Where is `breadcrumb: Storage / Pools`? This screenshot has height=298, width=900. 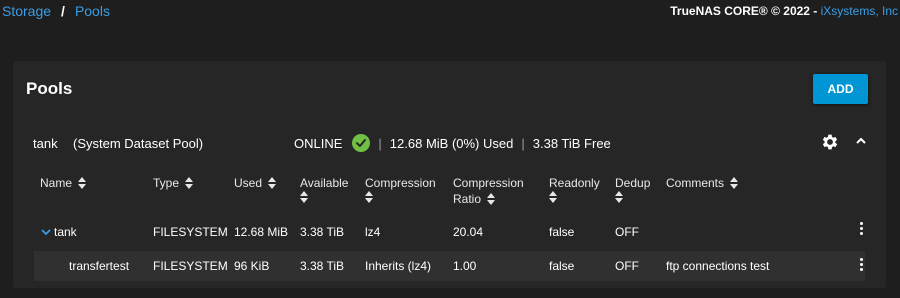 breadcrumb: Storage / Pools is located at coordinates (56, 11).